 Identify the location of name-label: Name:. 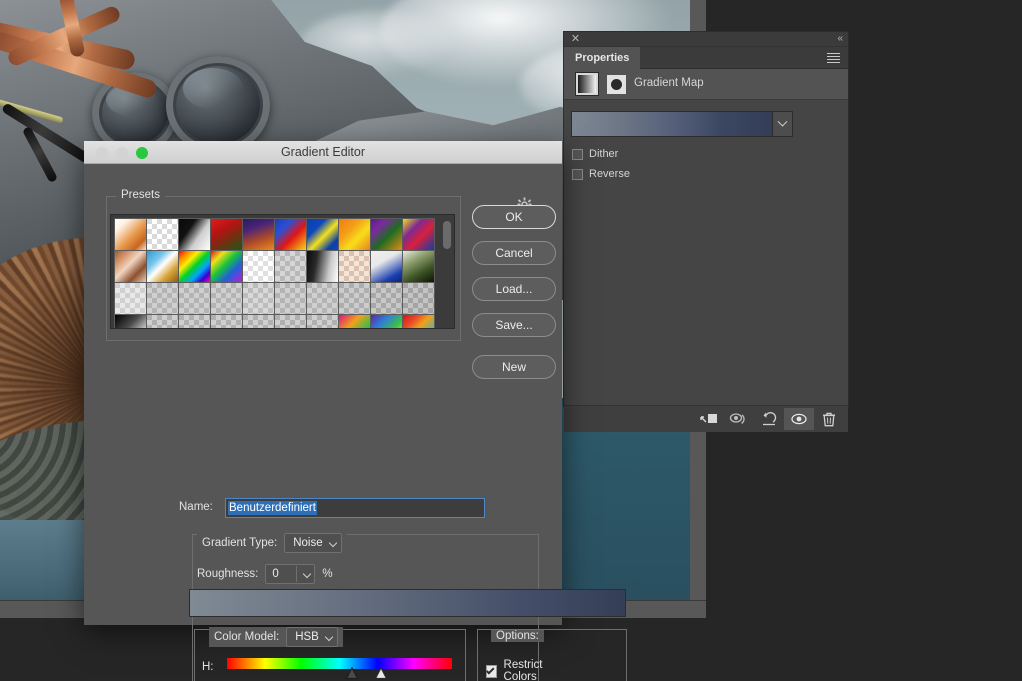
(196, 507).